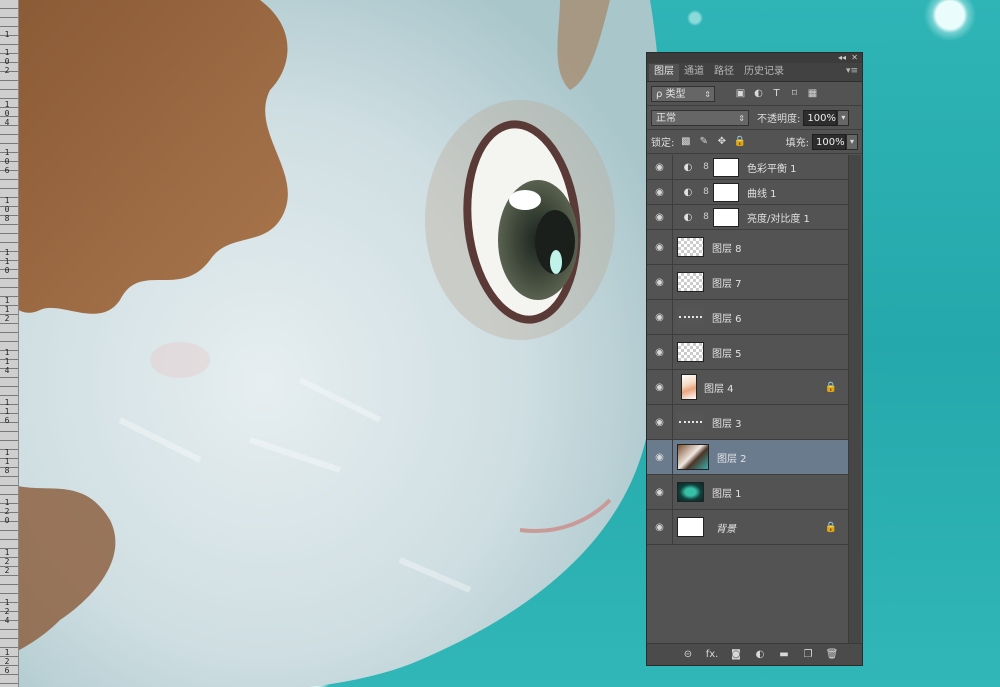  What do you see at coordinates (694, 72) in the screenshot?
I see `tab-channels: 通道` at bounding box center [694, 72].